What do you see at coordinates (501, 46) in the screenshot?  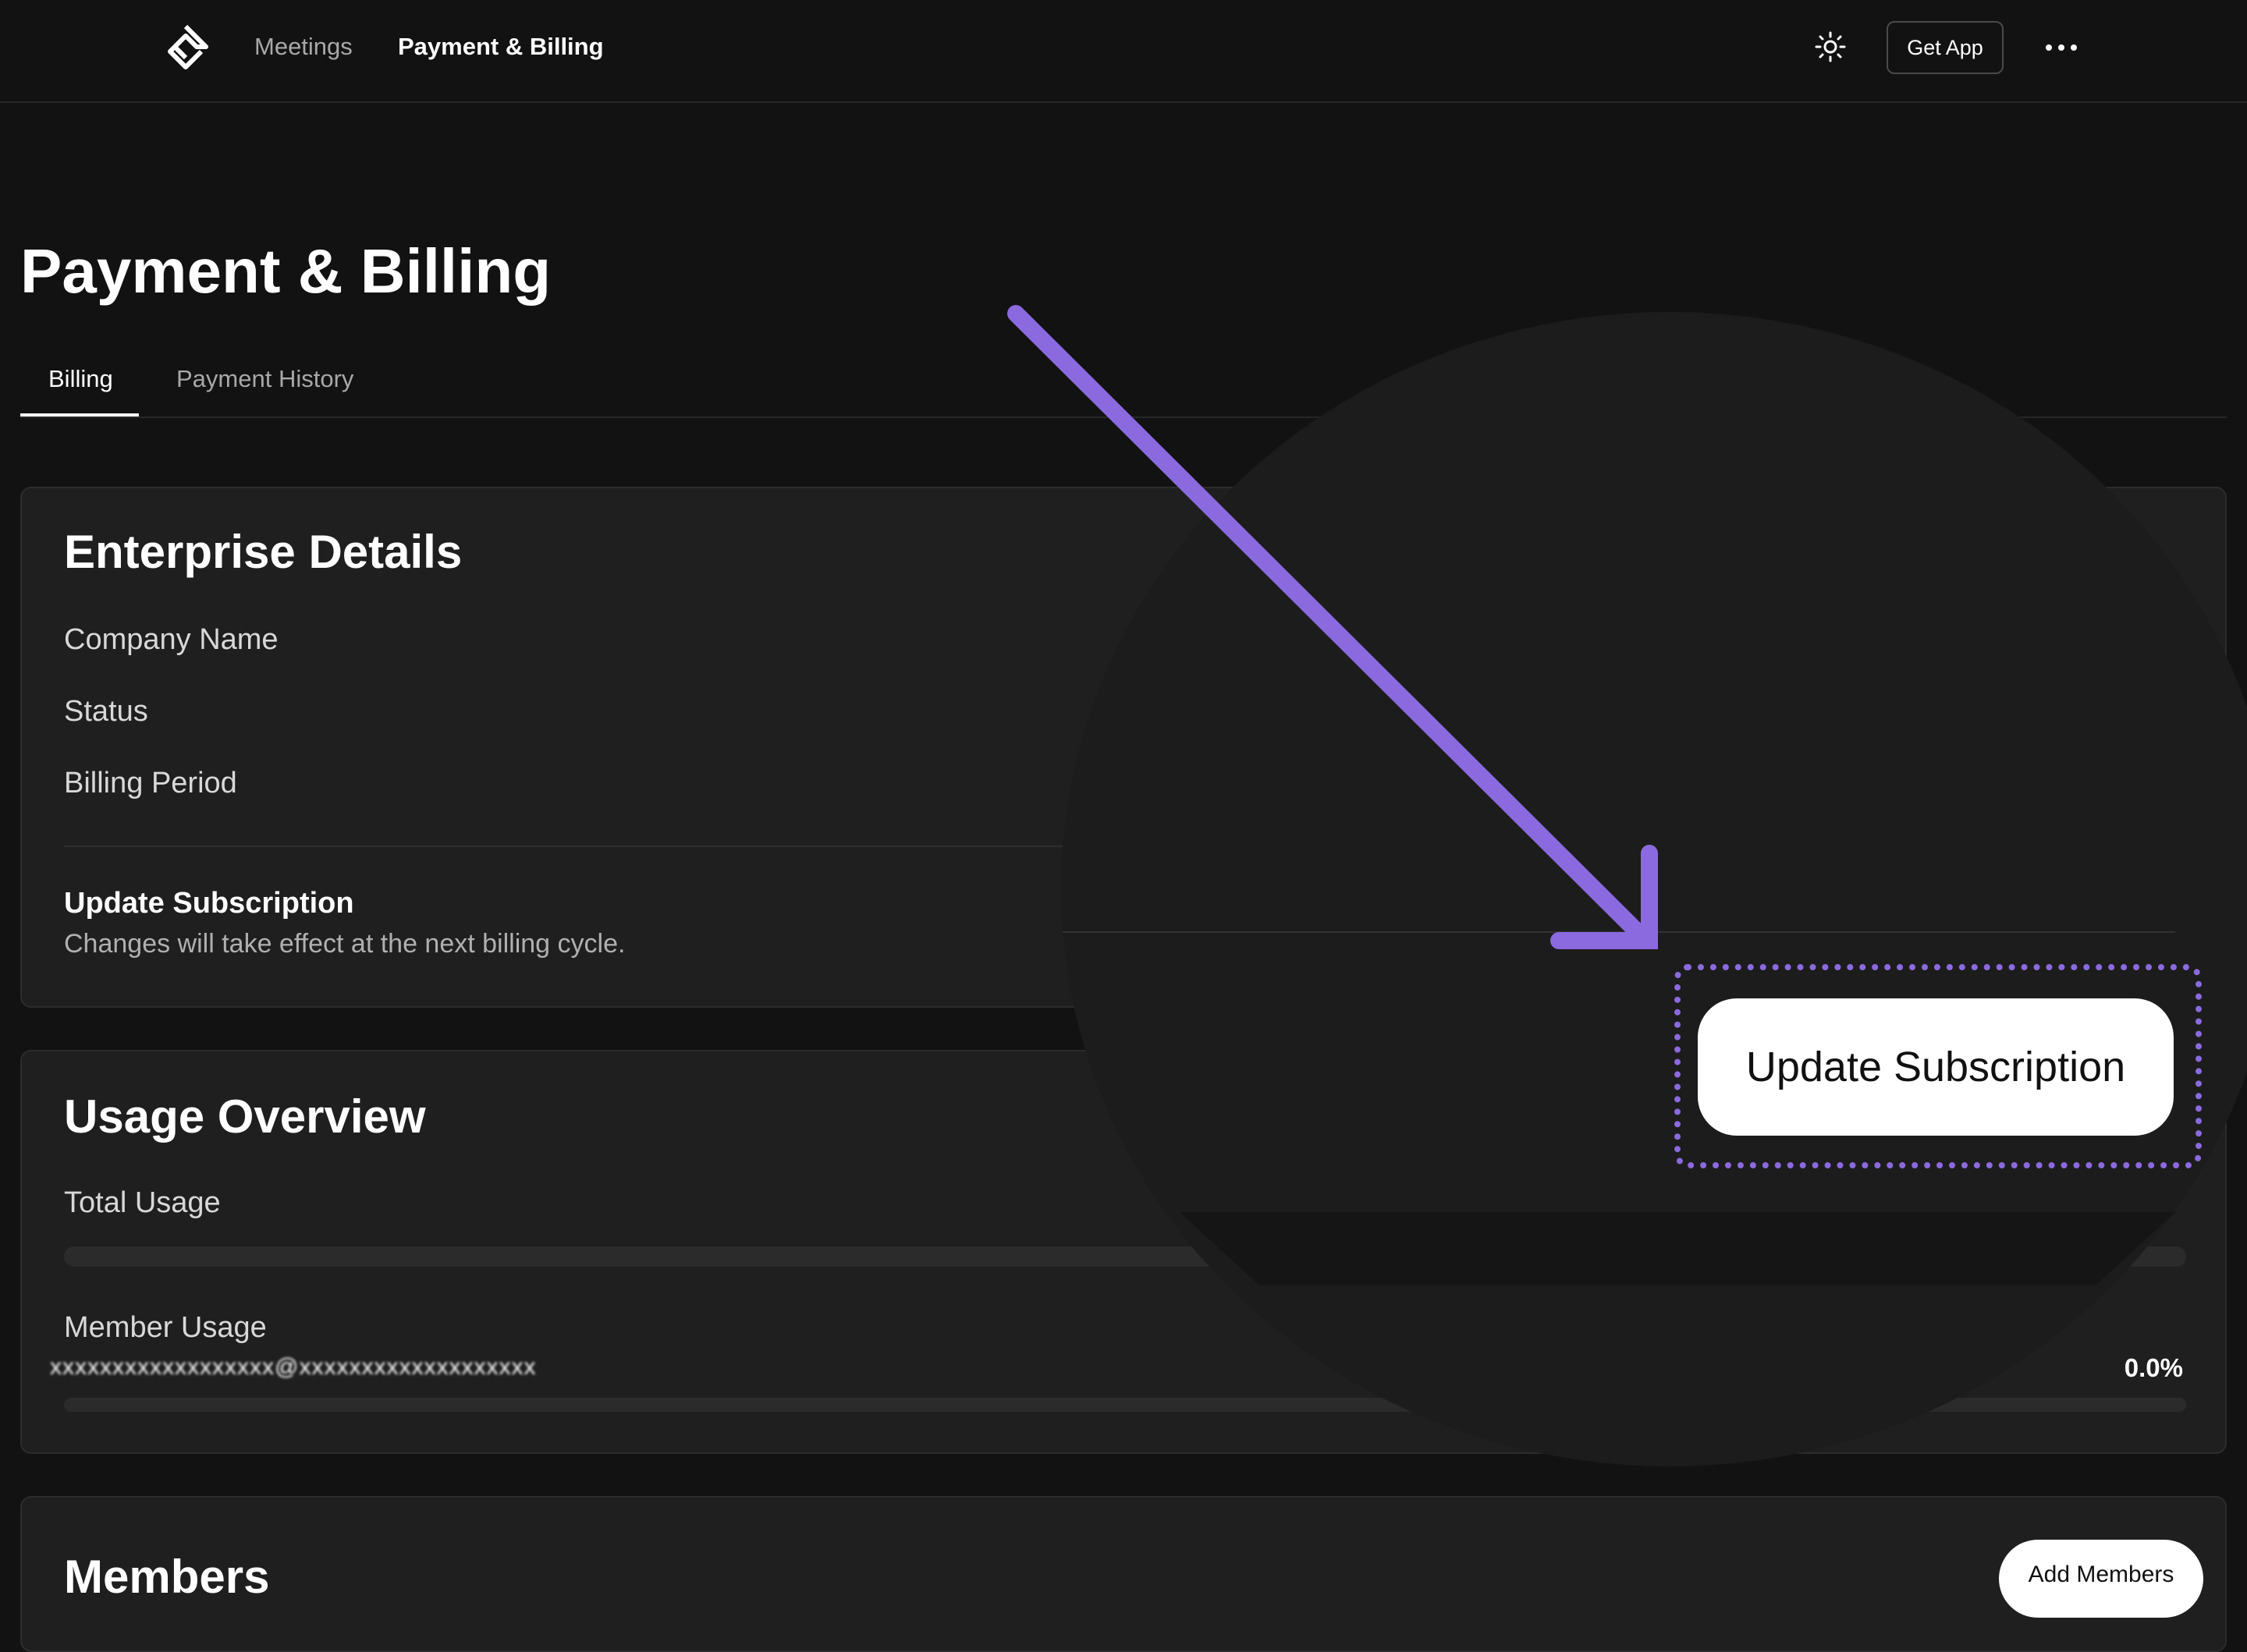 I see `nav-payment-billing: Payment & Billing` at bounding box center [501, 46].